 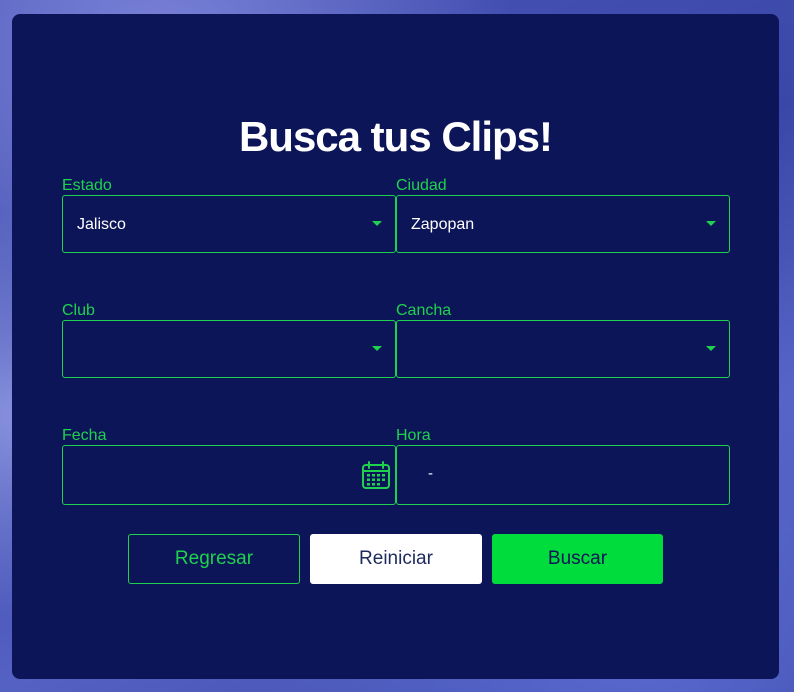 What do you see at coordinates (84, 435) in the screenshot?
I see `fecha-label: Fecha` at bounding box center [84, 435].